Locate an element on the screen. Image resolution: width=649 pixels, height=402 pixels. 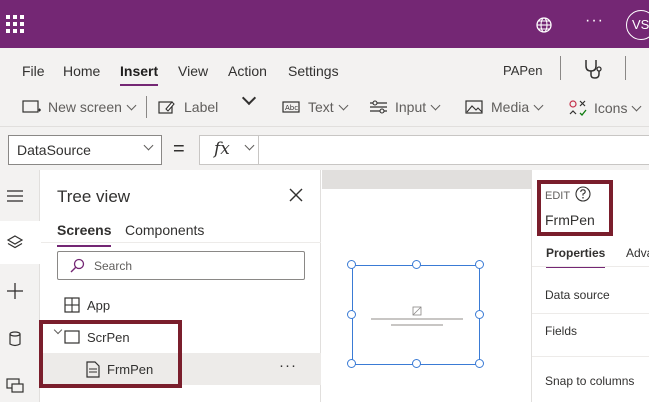
label-label: Label is located at coordinates (201, 107).